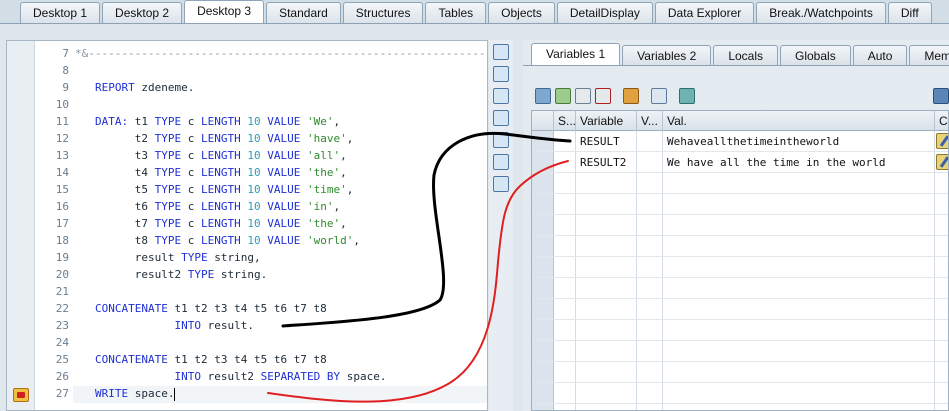 The width and height of the screenshot is (949, 411). Describe the element at coordinates (221, 155) in the screenshot. I see `code-line: t3 TYPE c LENGTH 10 VALUE 'all',` at that location.